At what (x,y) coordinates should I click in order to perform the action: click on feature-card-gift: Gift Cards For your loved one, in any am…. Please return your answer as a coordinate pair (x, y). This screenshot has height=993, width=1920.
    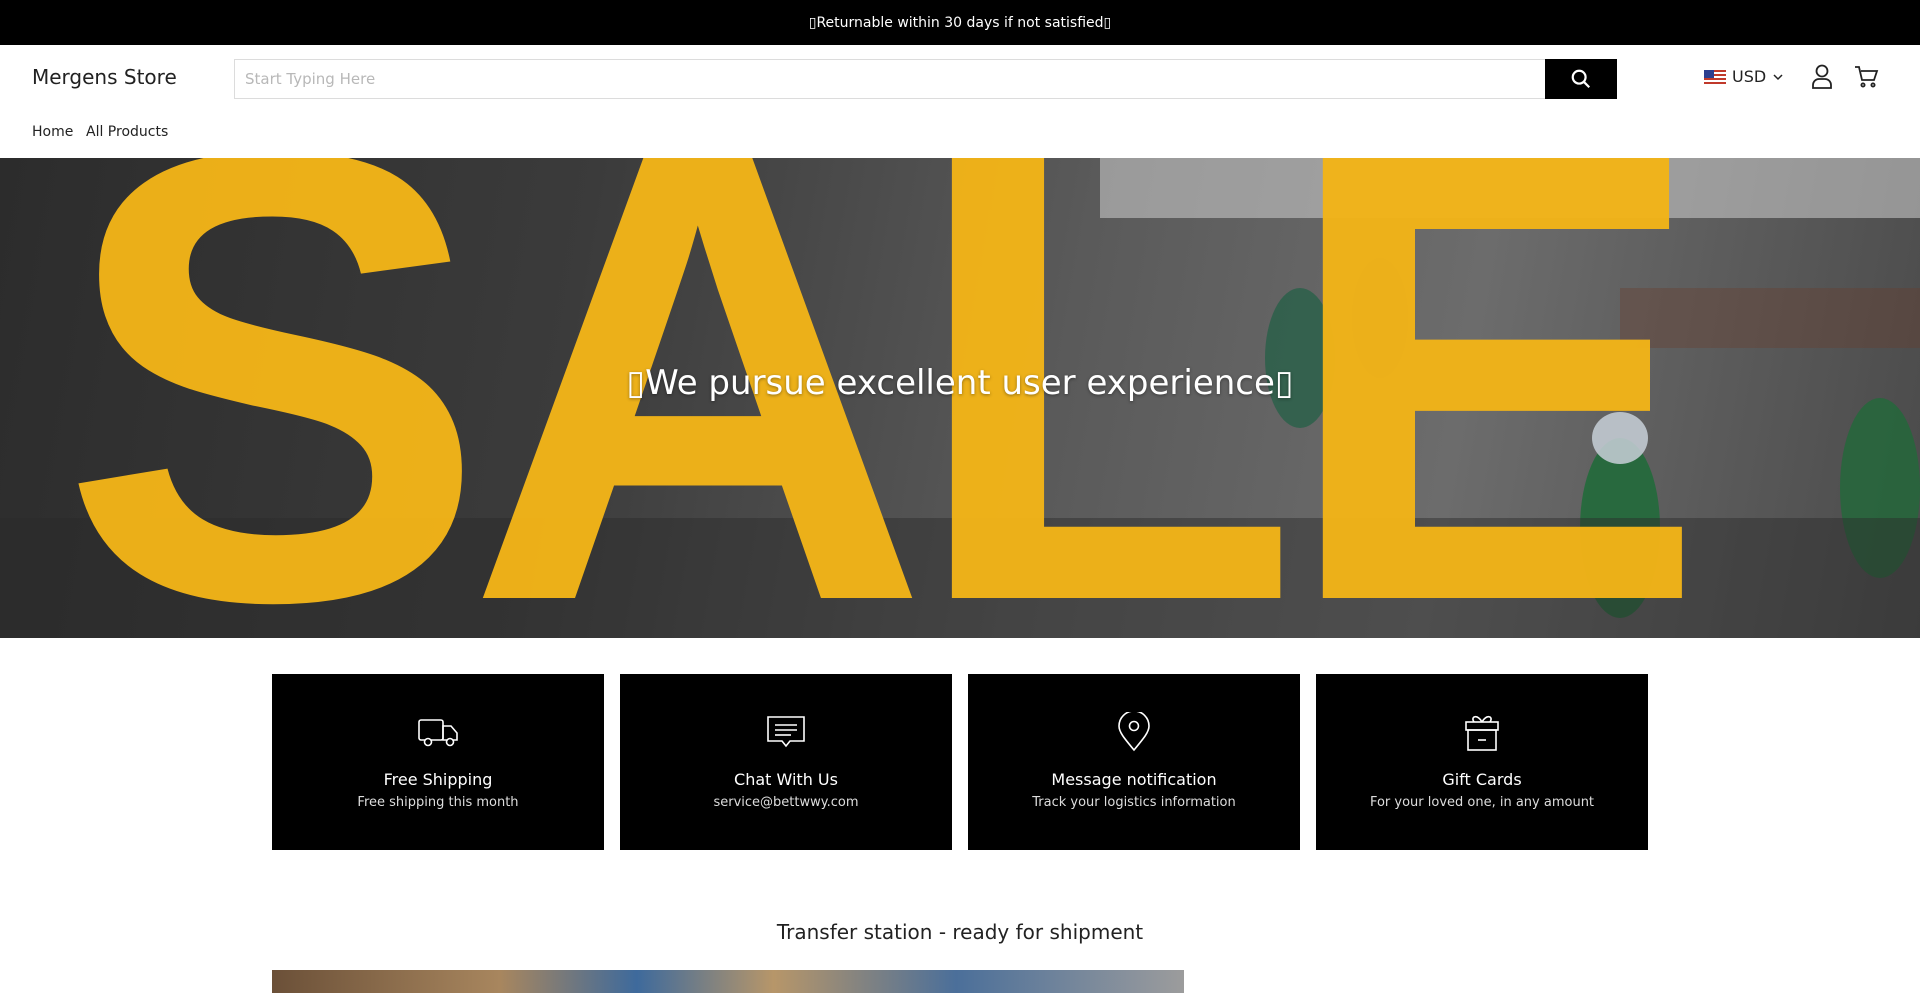
    Looking at the image, I should click on (1482, 762).